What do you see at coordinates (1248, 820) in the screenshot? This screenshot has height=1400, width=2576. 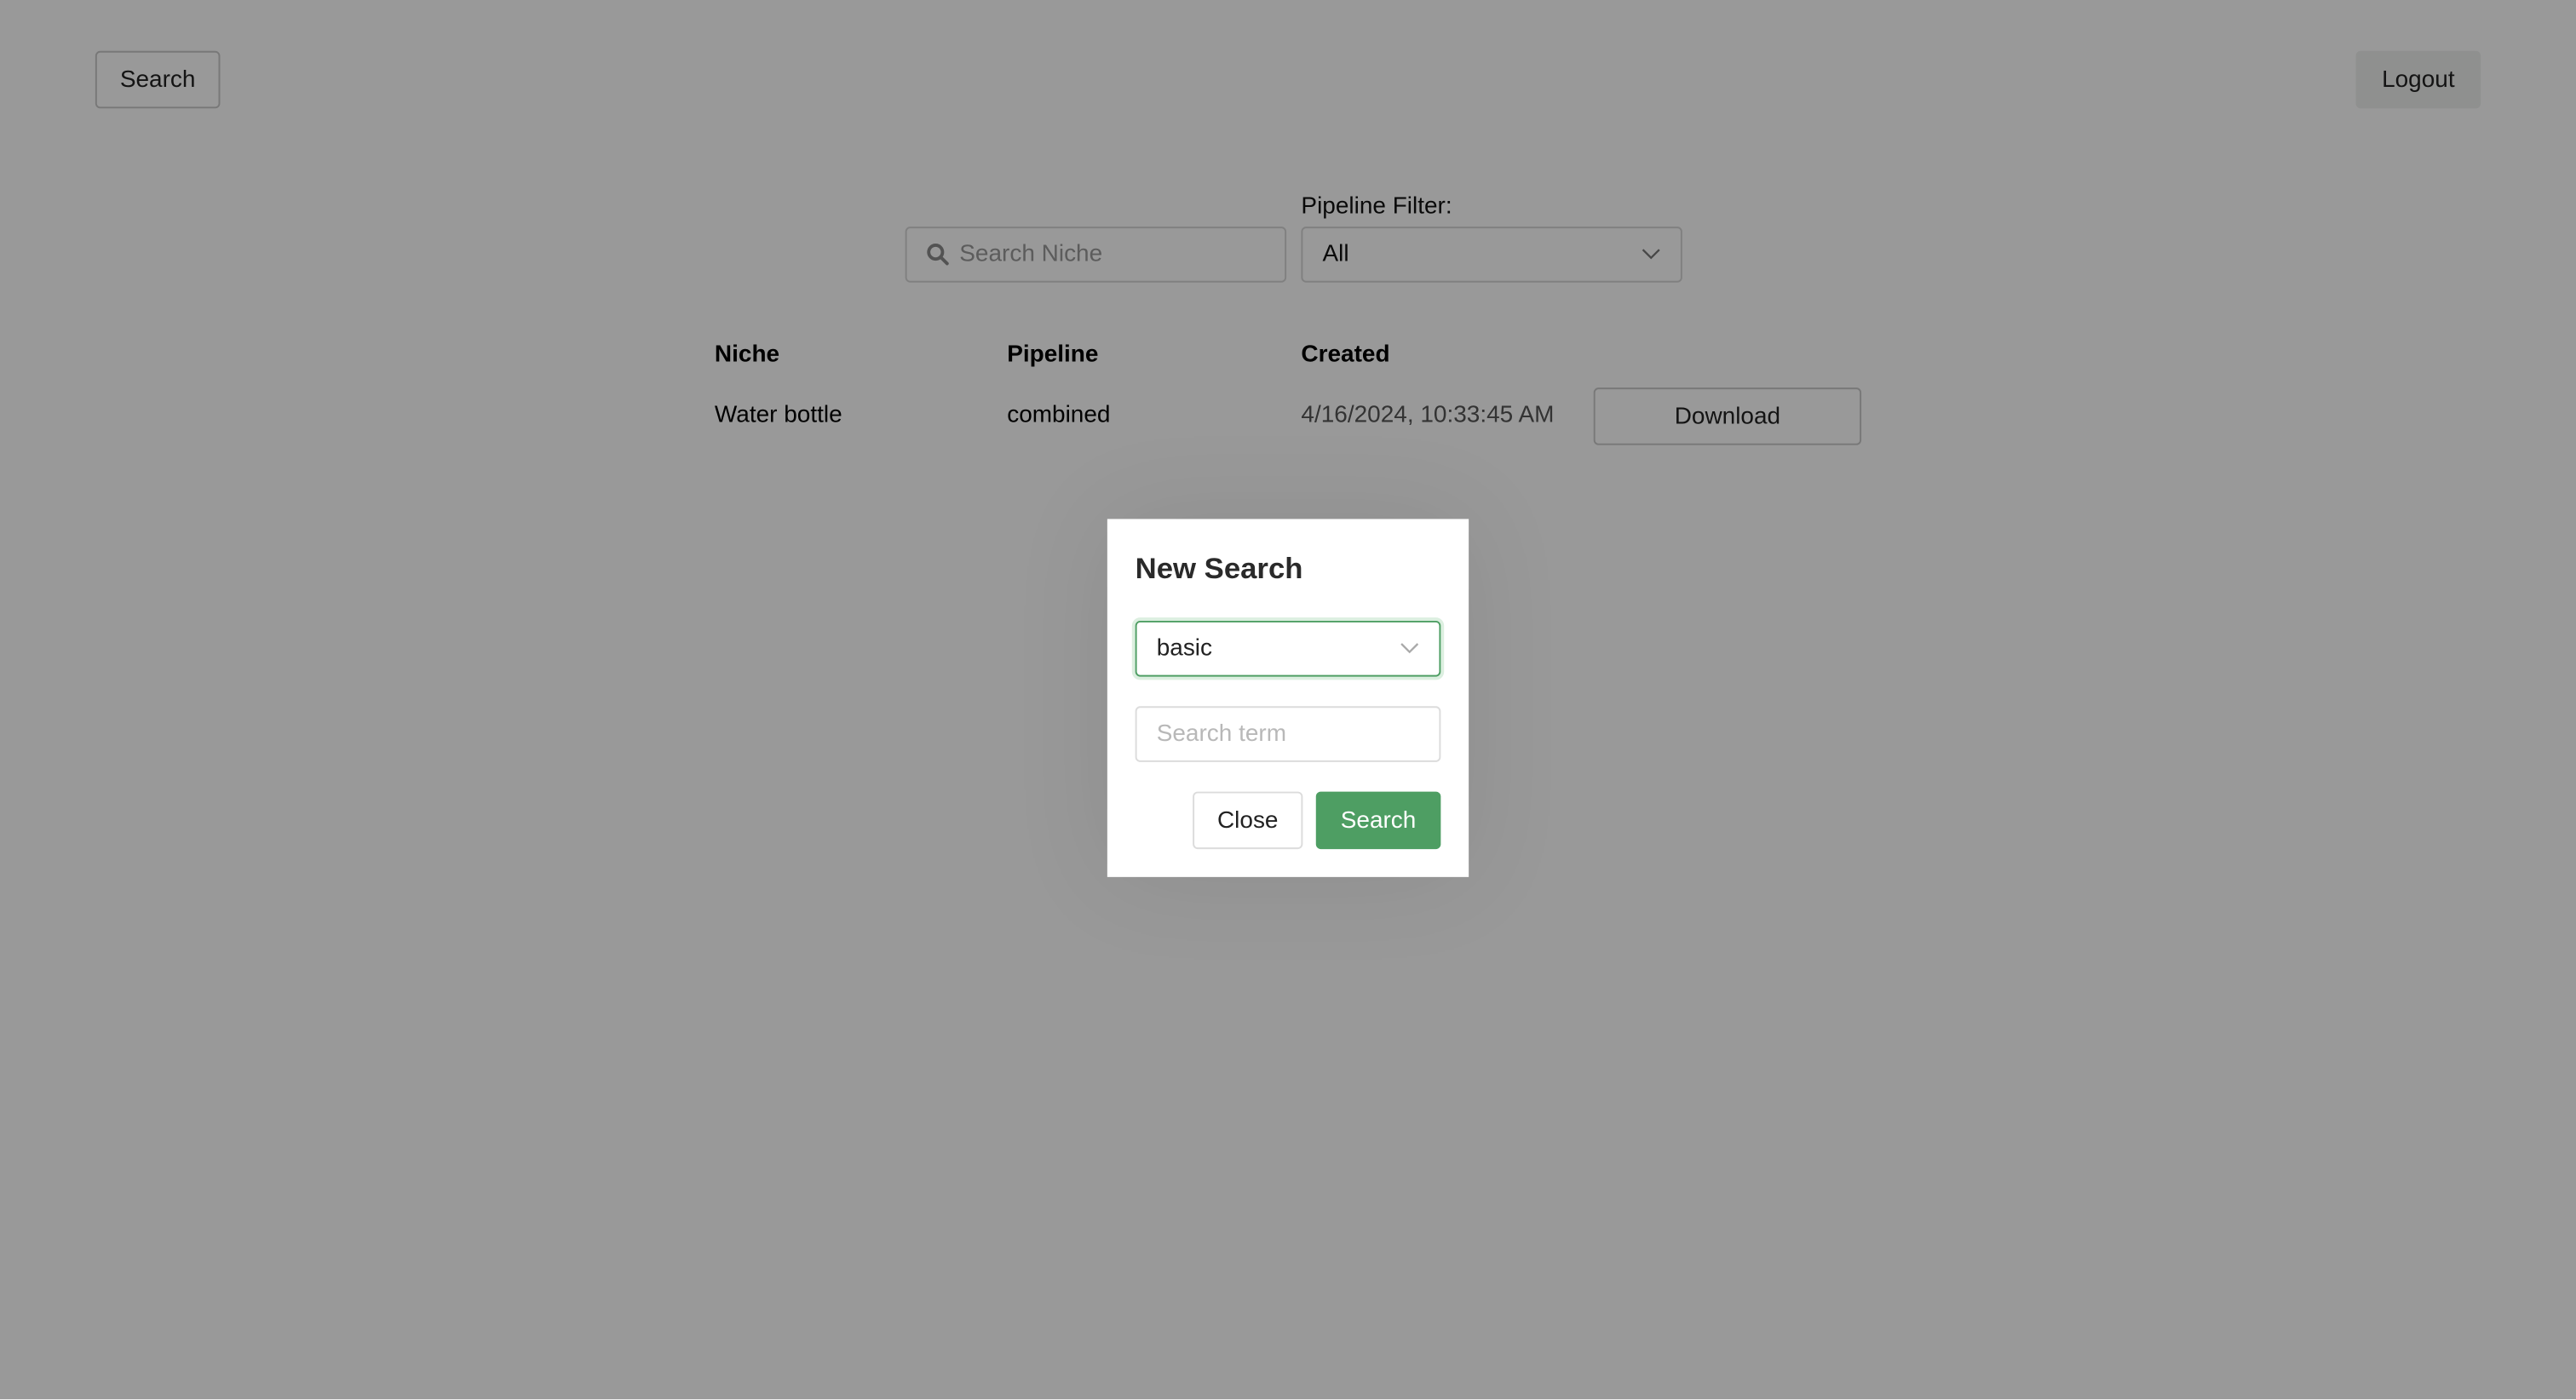 I see `close-button: Close` at bounding box center [1248, 820].